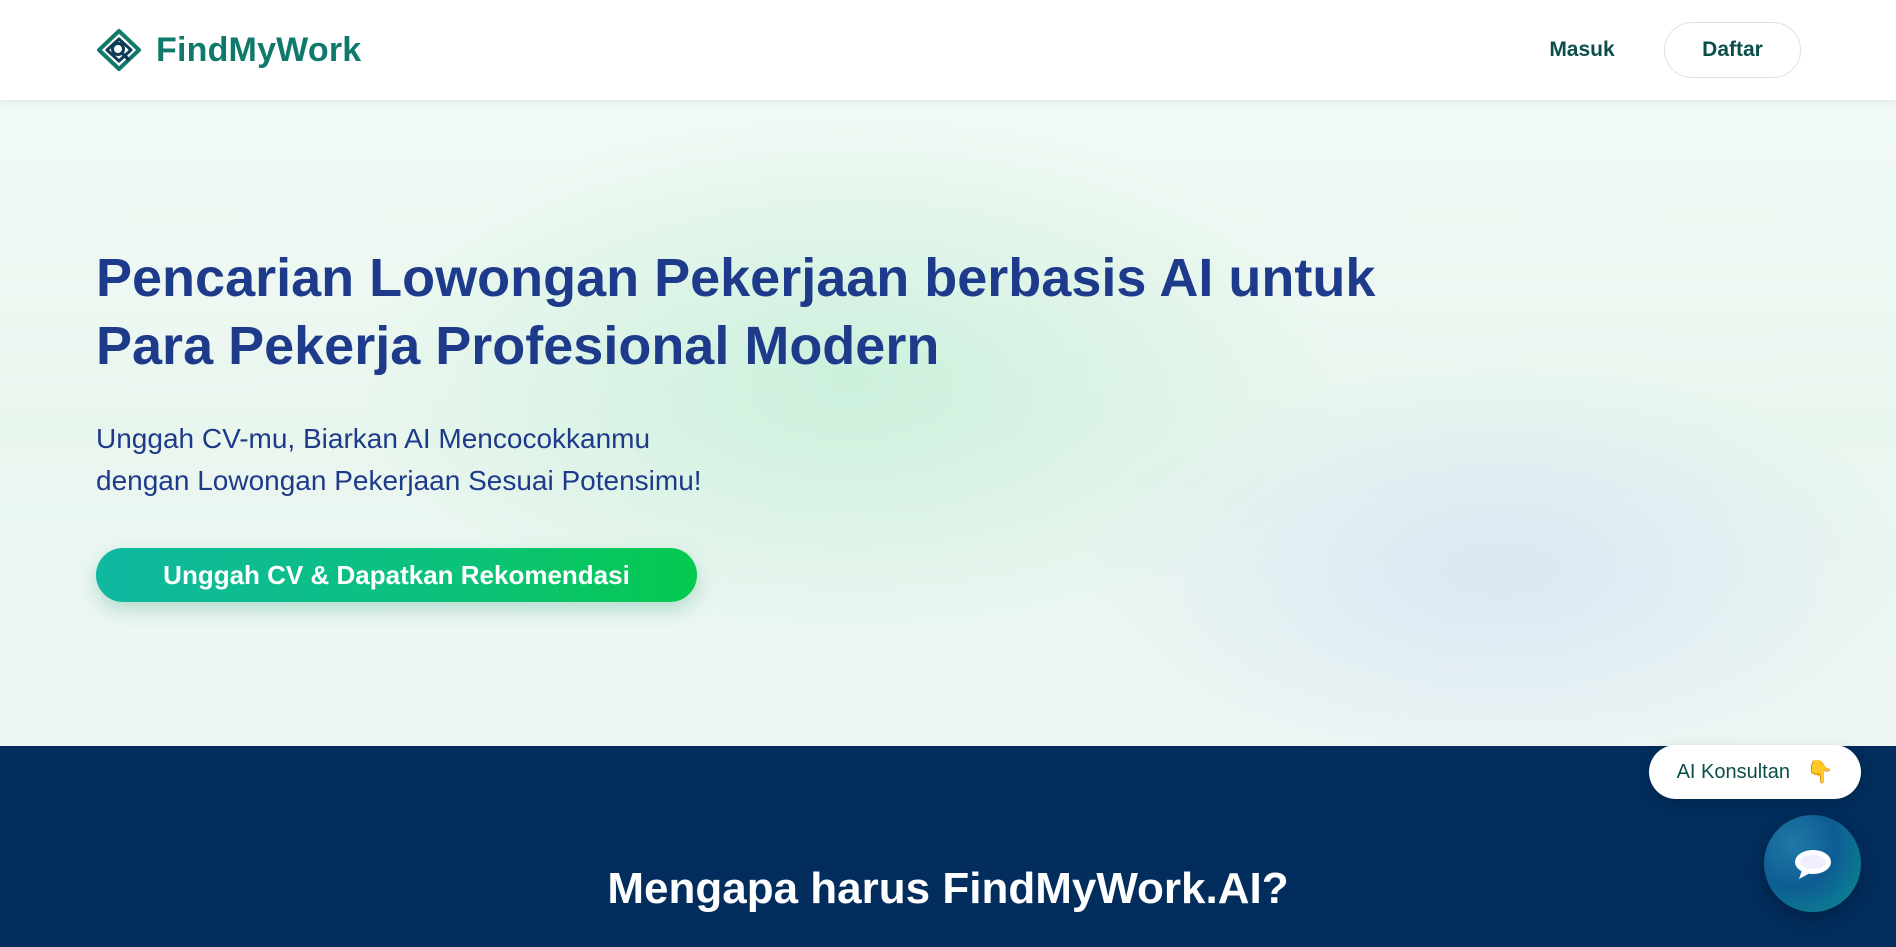 The height and width of the screenshot is (947, 1896). Describe the element at coordinates (396, 575) in the screenshot. I see `upload-cv-button: Unggah CV & Dapatkan Rekomendasi` at that location.